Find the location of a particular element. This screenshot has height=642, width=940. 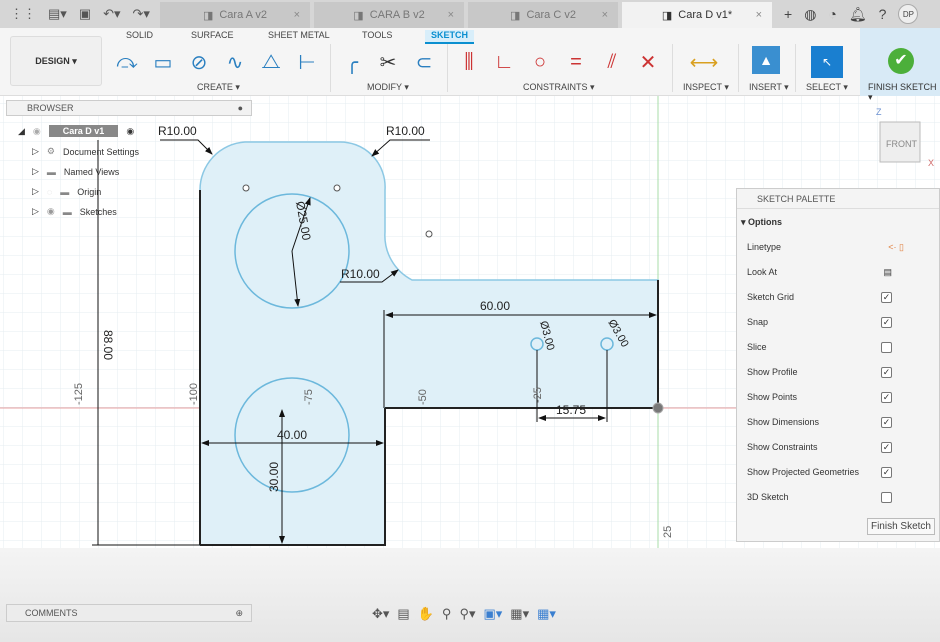

line-icon: ⤼ is located at coordinates (127, 62).